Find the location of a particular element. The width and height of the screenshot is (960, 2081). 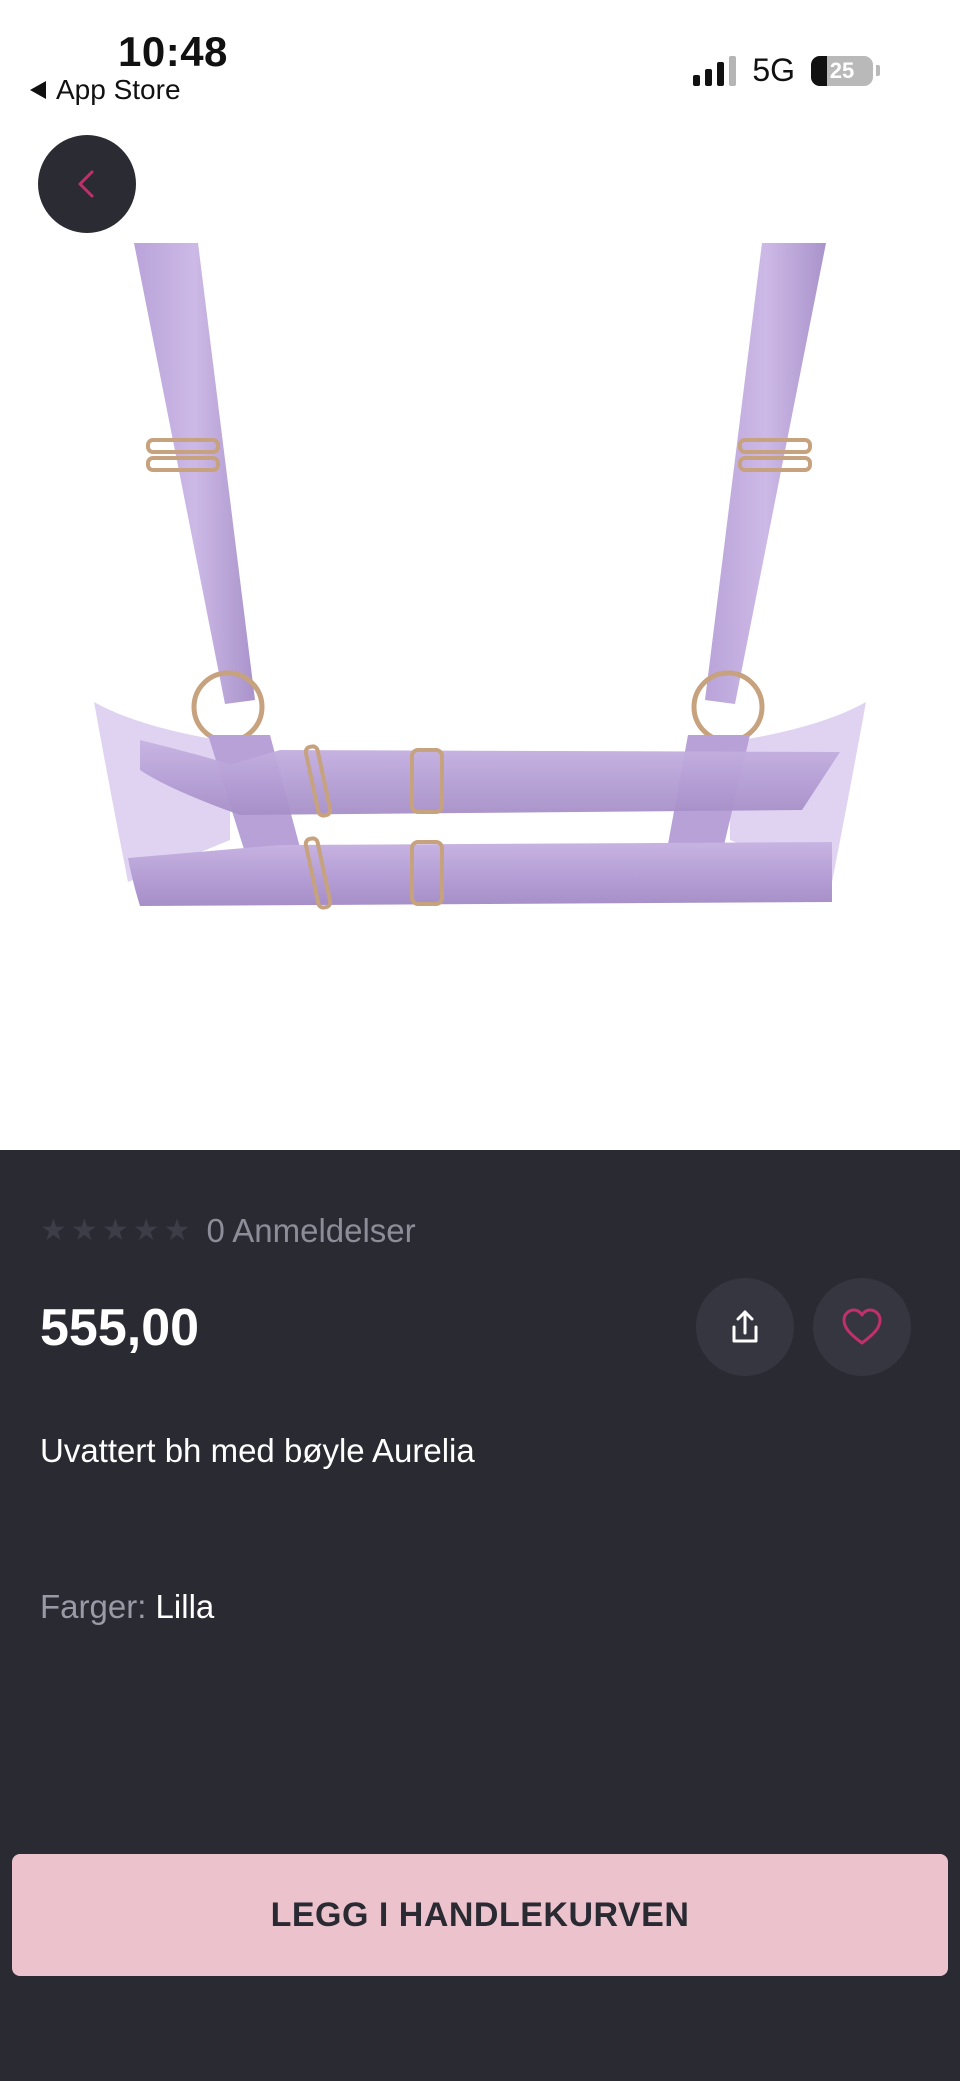

signal-icon is located at coordinates (715, 70).